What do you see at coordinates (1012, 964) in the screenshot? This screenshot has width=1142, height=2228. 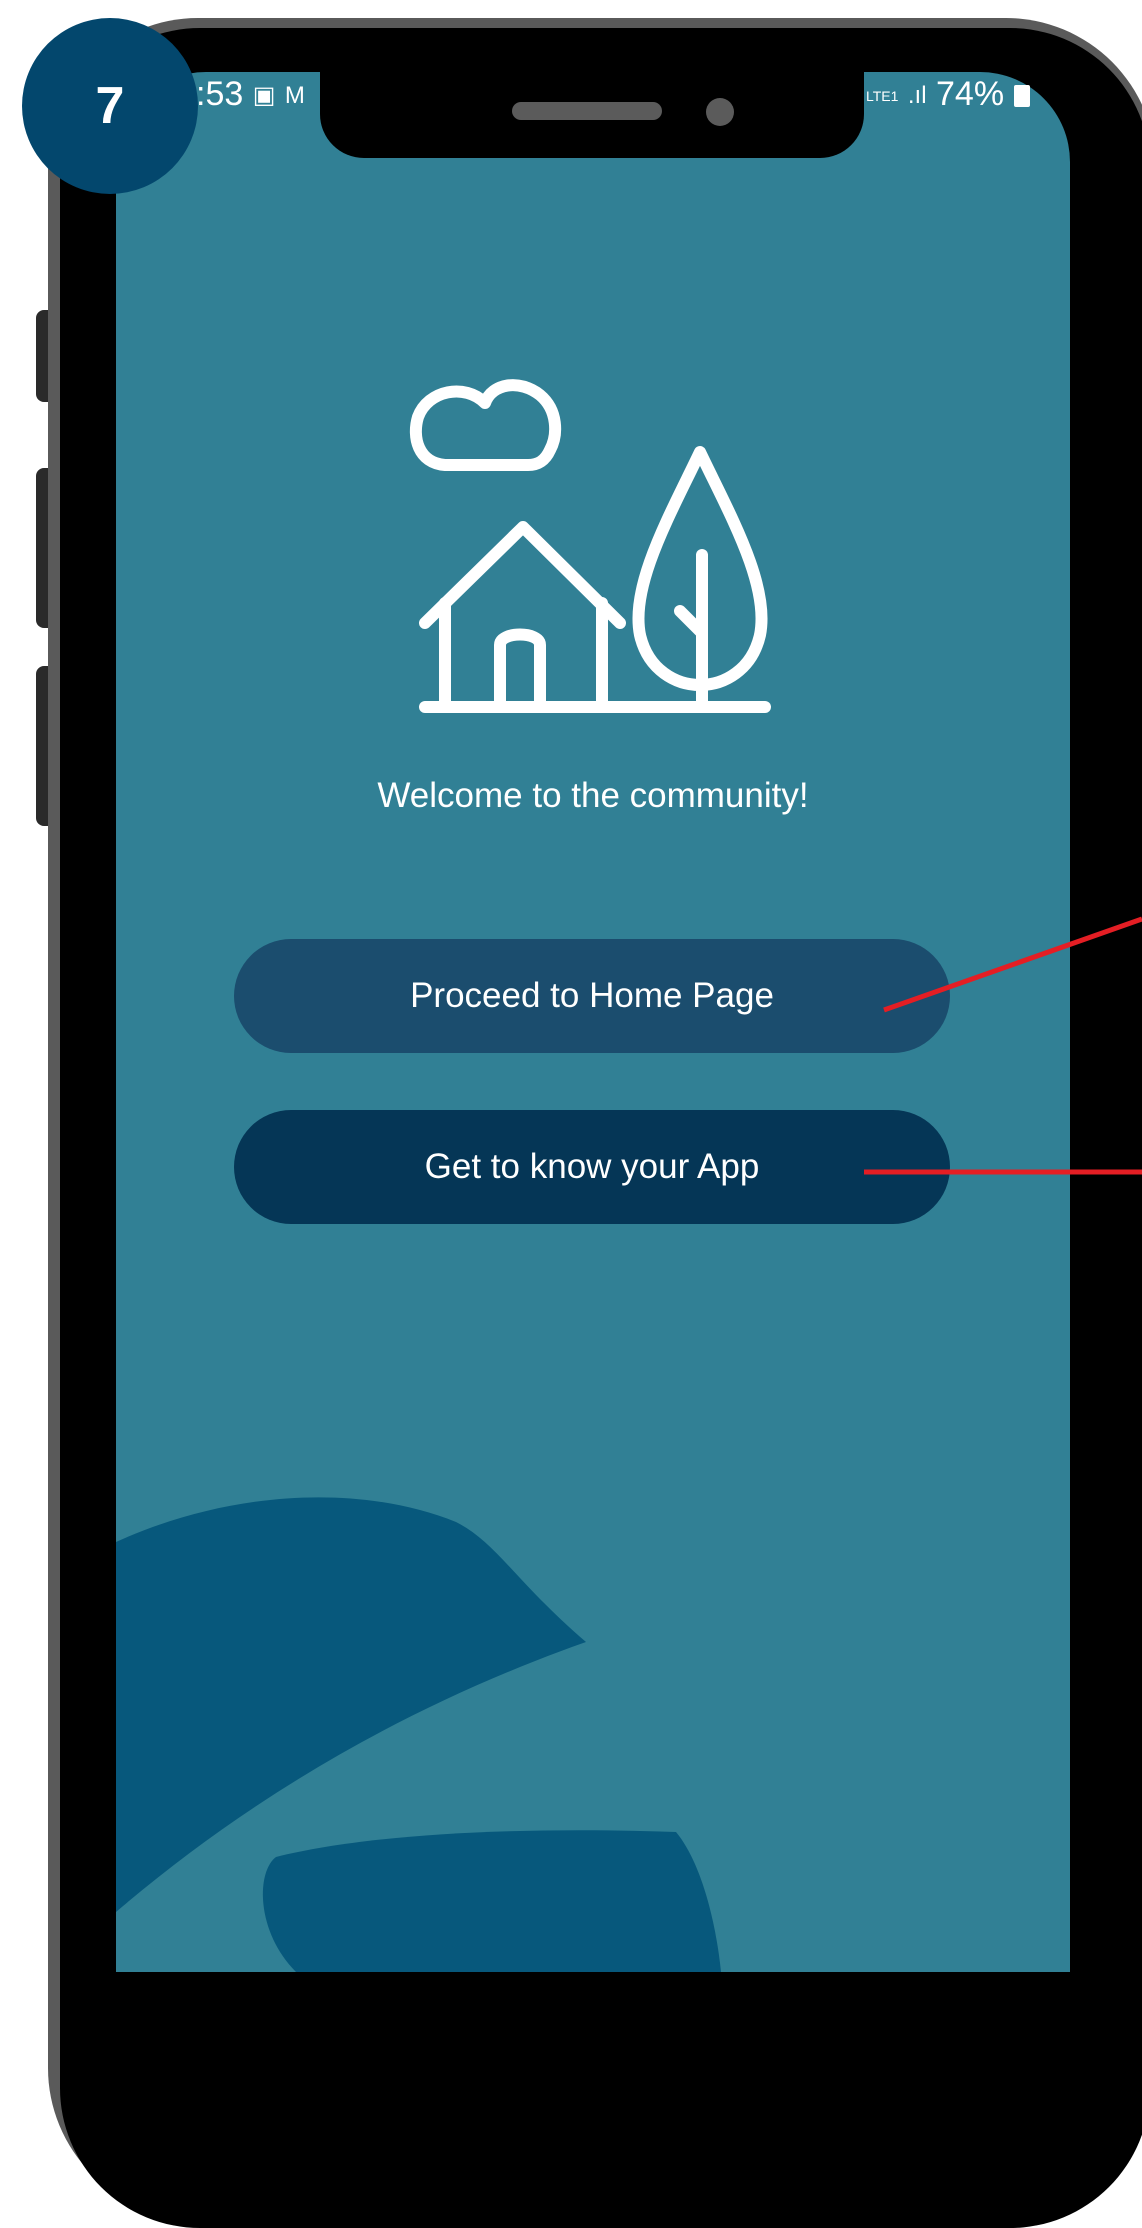 I see `callout-line-proceed` at bounding box center [1012, 964].